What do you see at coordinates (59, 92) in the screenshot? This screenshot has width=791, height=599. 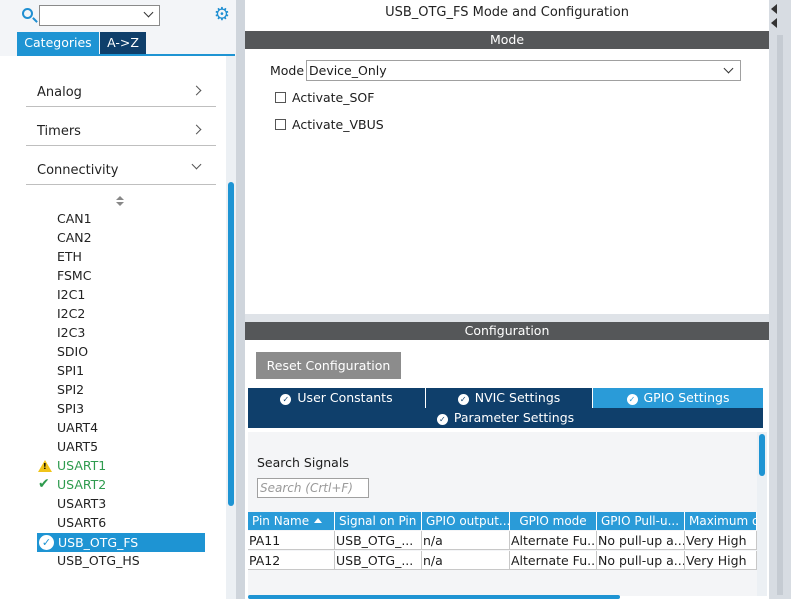 I see `category-label: Analog` at bounding box center [59, 92].